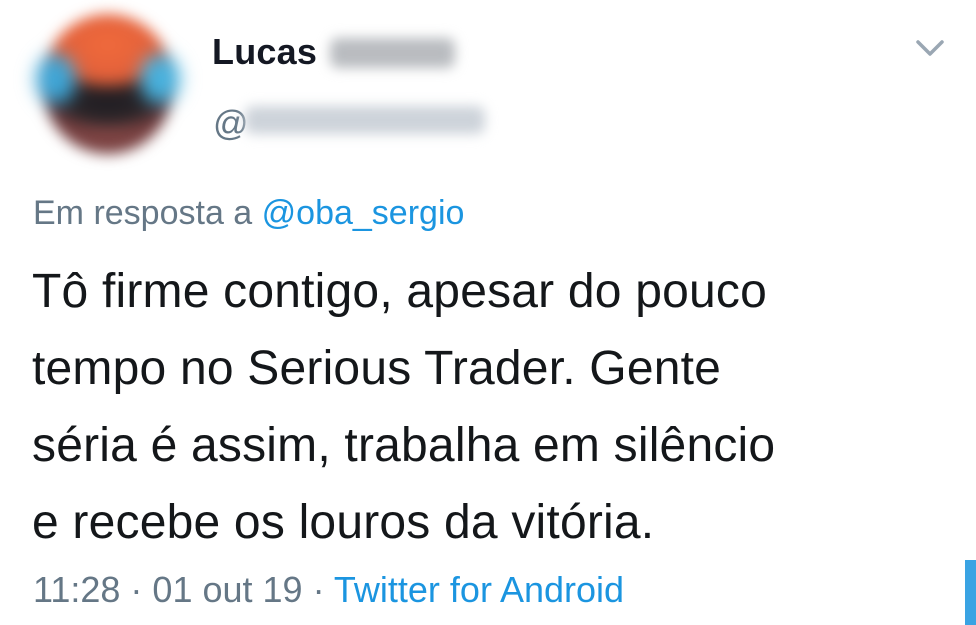 The image size is (976, 625). What do you see at coordinates (930, 48) in the screenshot?
I see `chevron-down-icon` at bounding box center [930, 48].